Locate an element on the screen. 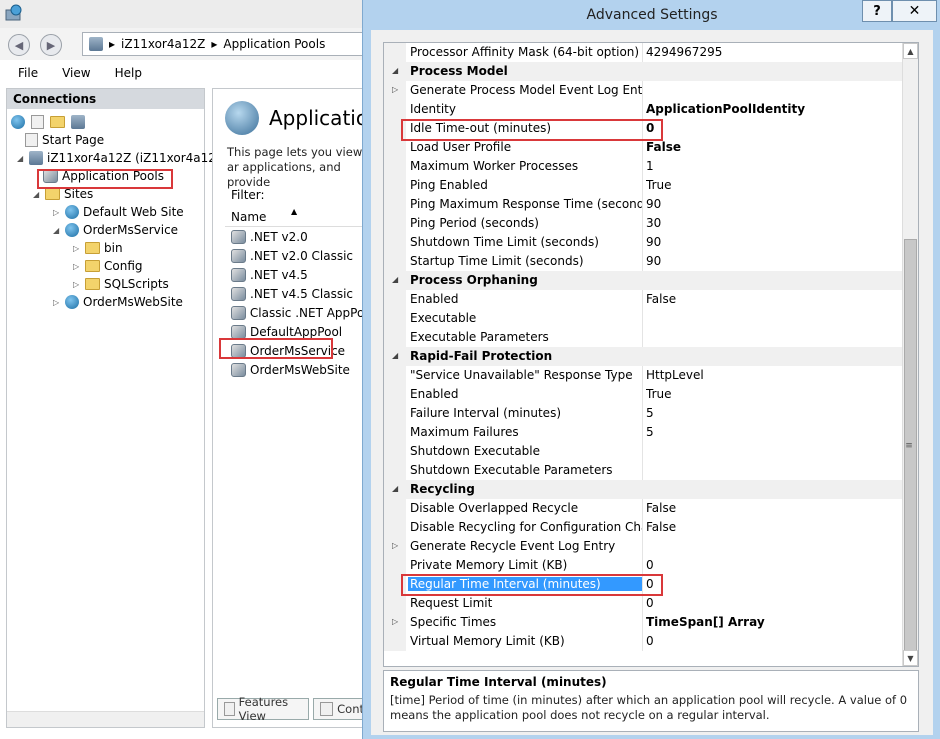 The width and height of the screenshot is (940, 739). back-button: ◀ is located at coordinates (19, 45).